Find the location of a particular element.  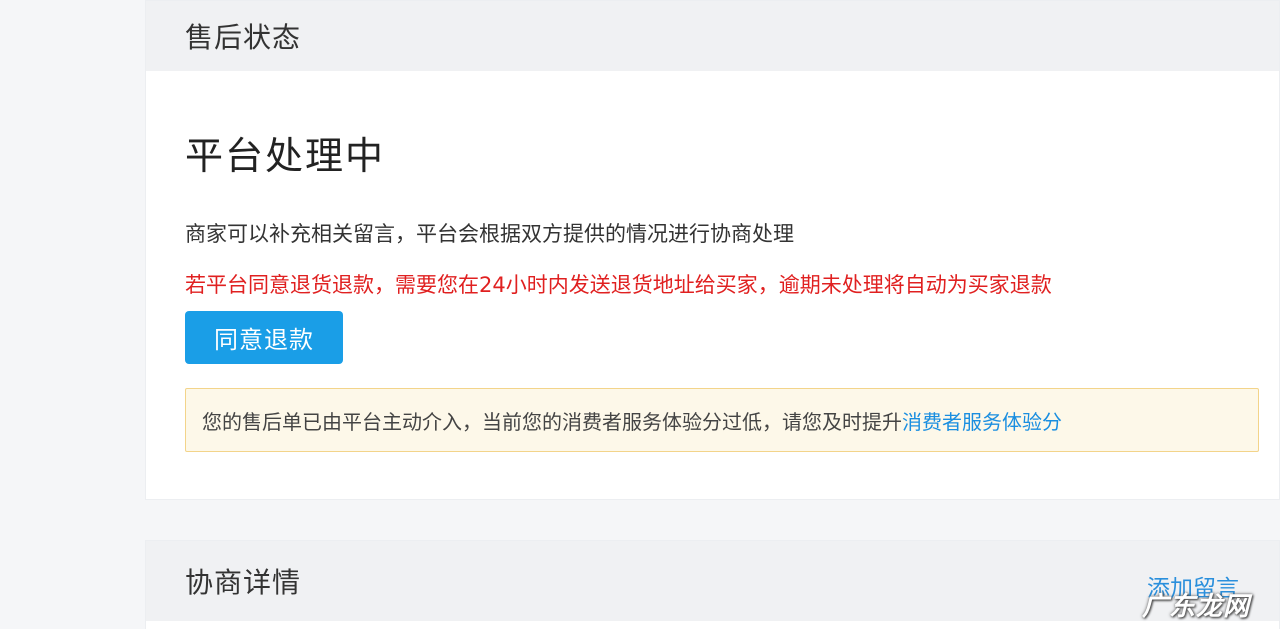

processing-status-title: 平台处理中 is located at coordinates (285, 156).